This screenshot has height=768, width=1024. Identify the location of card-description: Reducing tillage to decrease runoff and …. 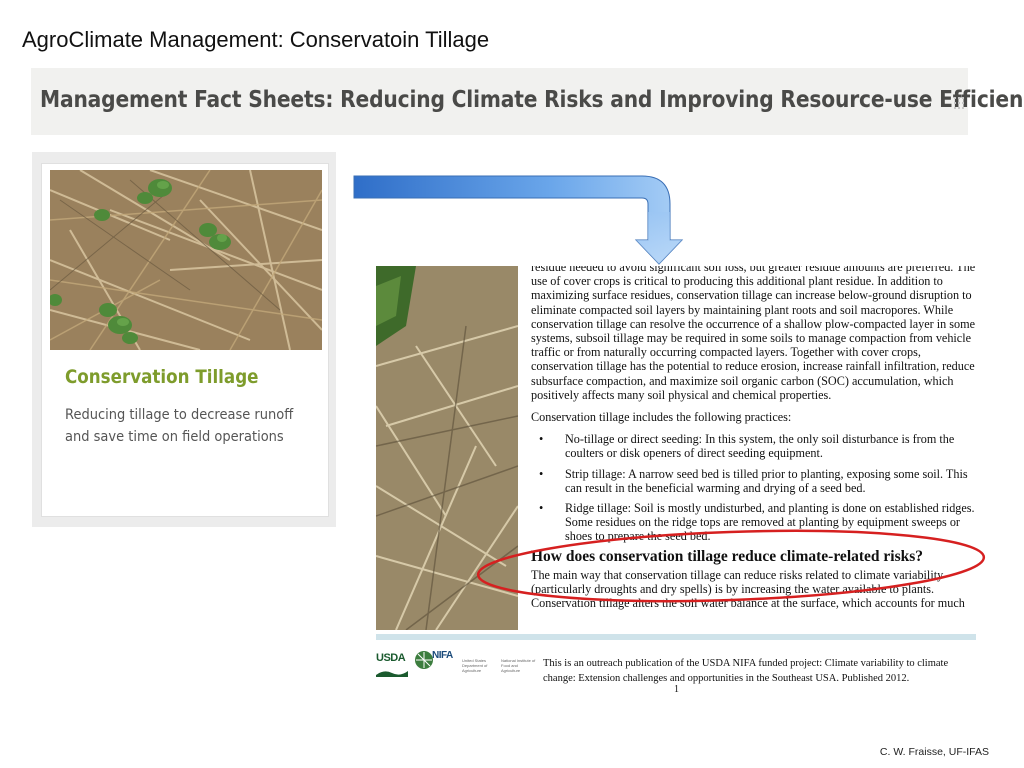
(179, 426).